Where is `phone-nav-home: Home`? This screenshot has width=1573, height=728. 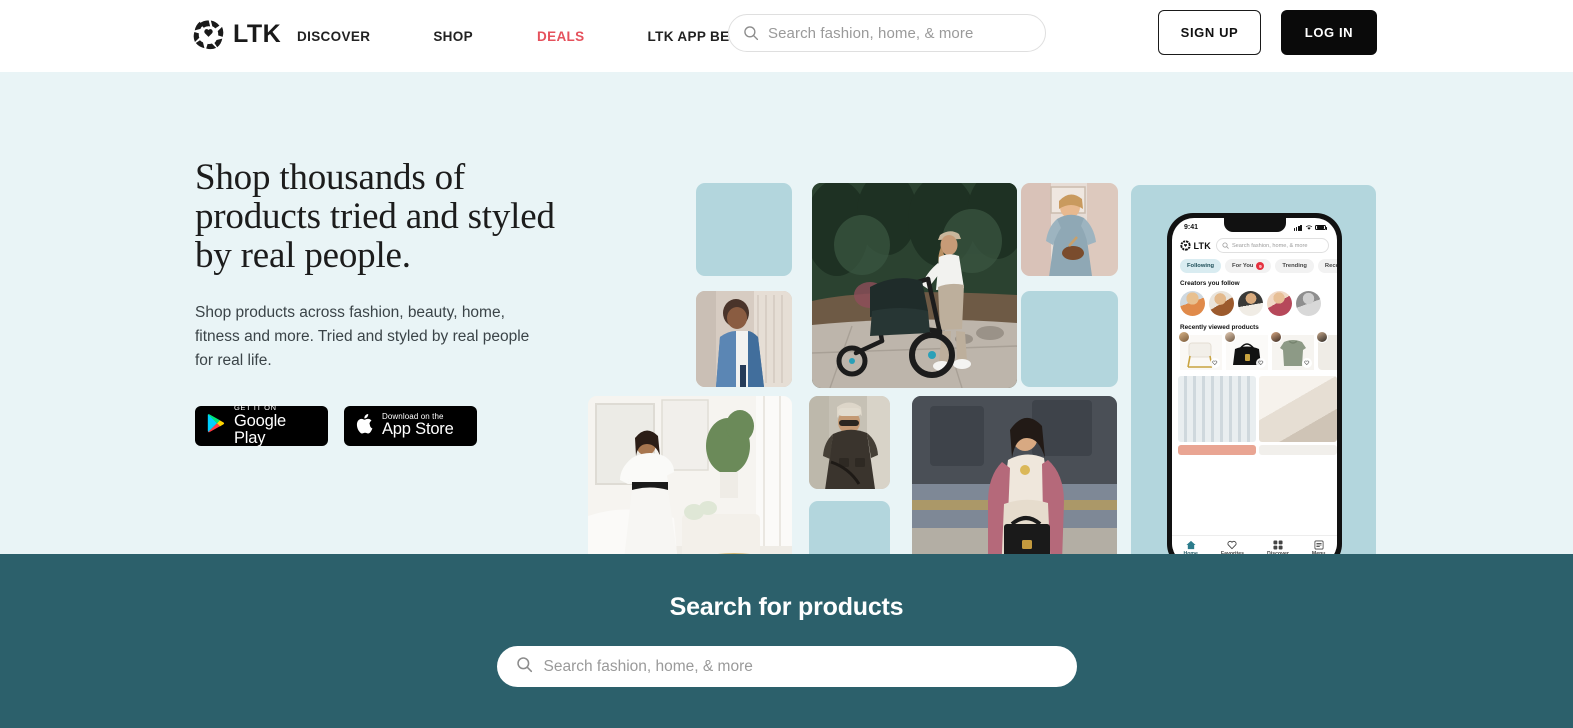
phone-nav-home: Home is located at coordinates (1191, 547).